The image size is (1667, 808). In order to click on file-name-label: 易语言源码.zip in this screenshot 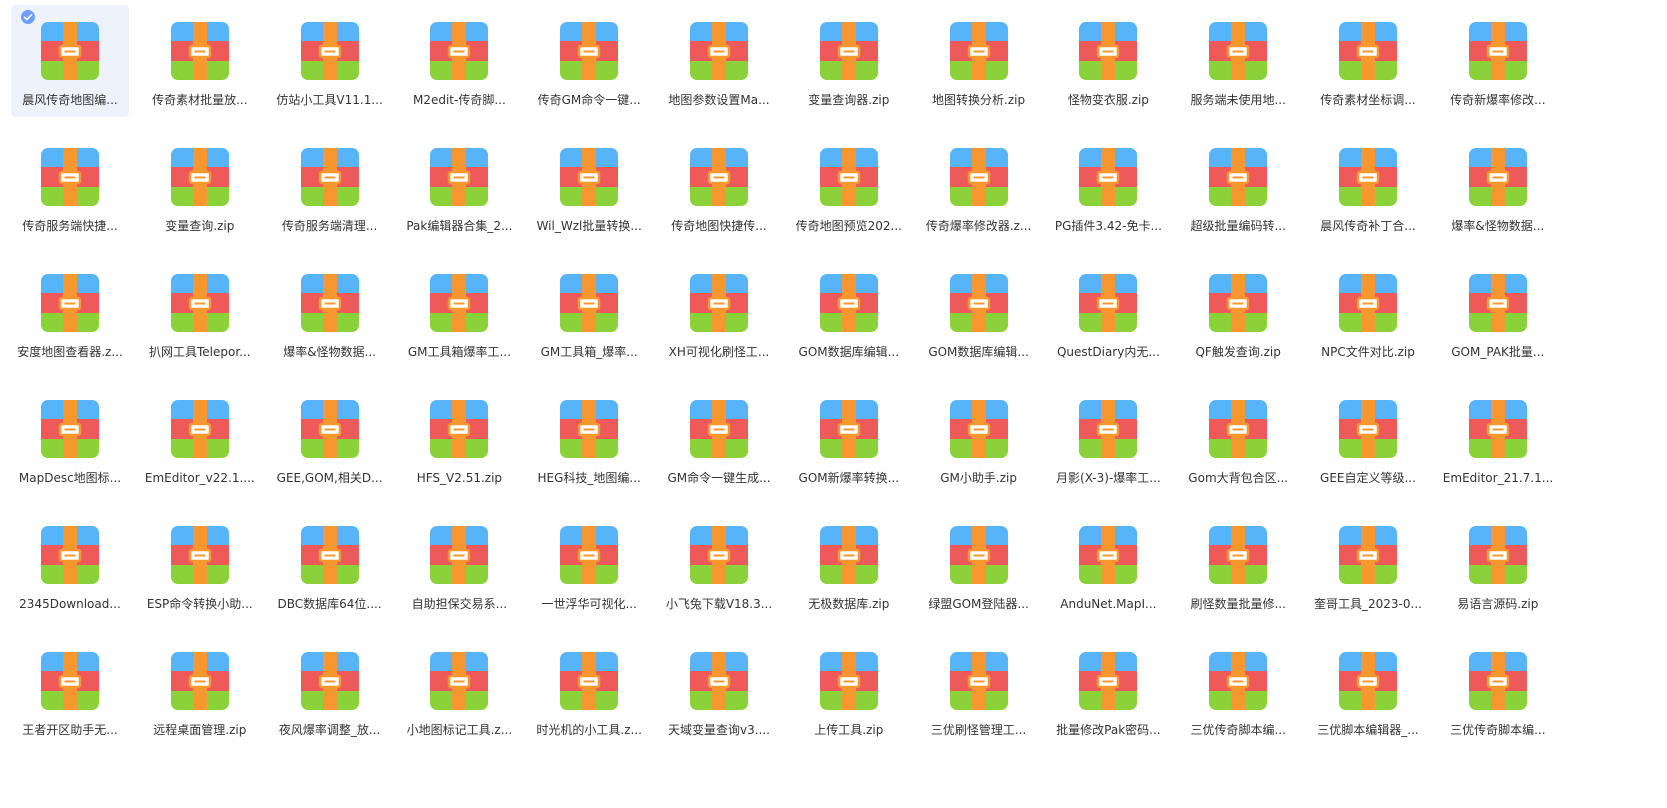, I will do `click(1498, 604)`.